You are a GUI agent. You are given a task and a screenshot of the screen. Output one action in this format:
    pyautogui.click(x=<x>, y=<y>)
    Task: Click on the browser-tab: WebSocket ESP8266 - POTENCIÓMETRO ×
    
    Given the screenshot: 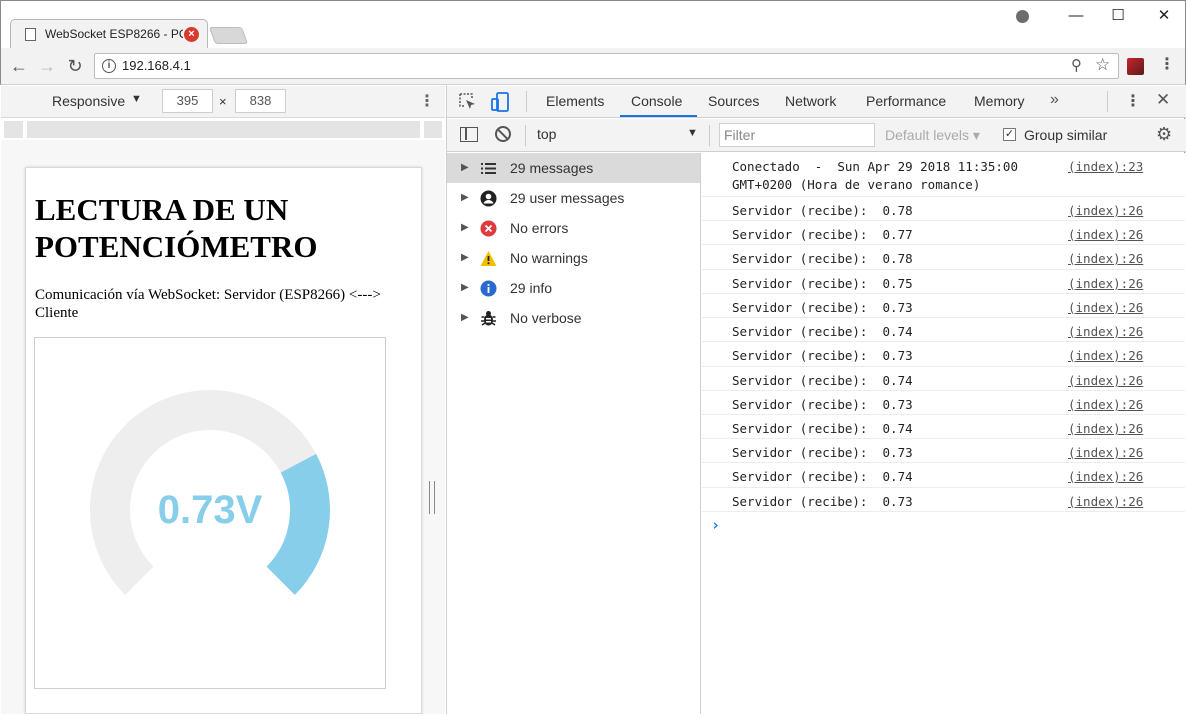 What is the action you would take?
    pyautogui.click(x=109, y=34)
    